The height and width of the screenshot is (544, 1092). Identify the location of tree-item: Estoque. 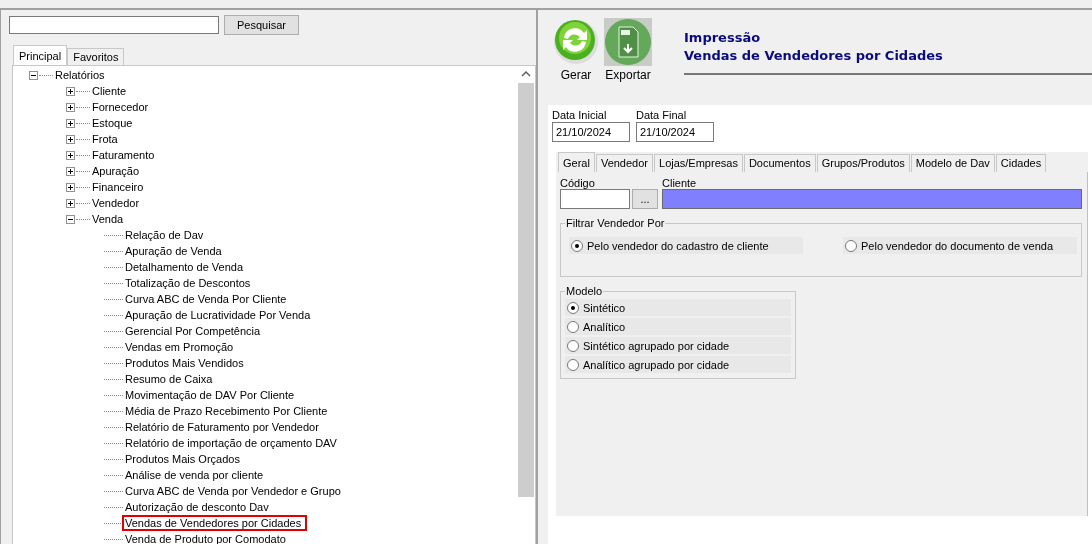
(112, 123).